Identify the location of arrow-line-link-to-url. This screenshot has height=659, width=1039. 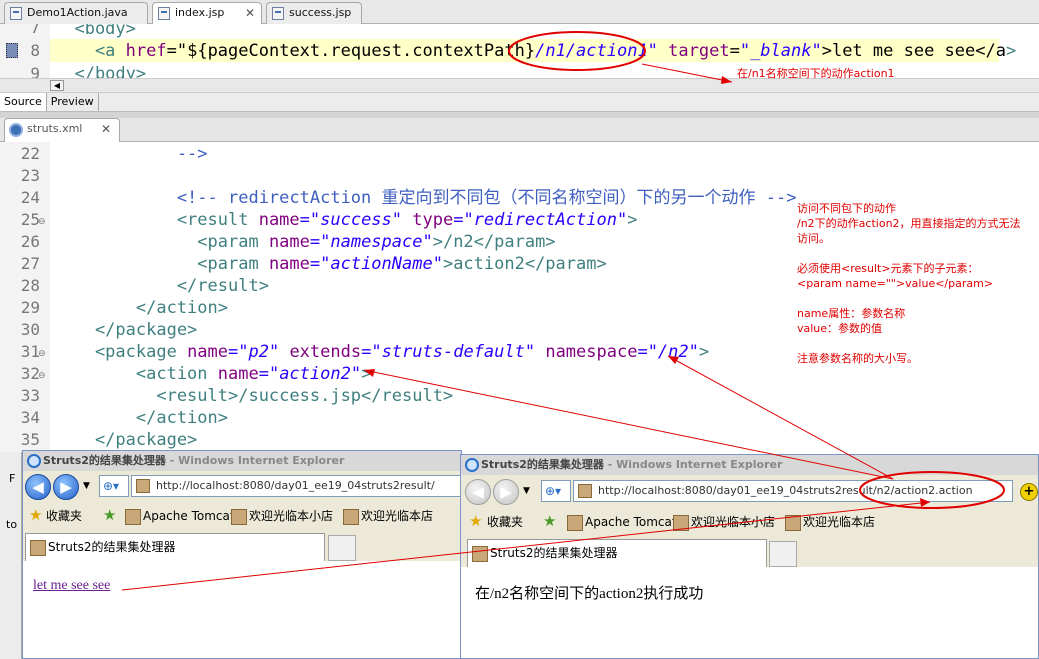
(526, 546).